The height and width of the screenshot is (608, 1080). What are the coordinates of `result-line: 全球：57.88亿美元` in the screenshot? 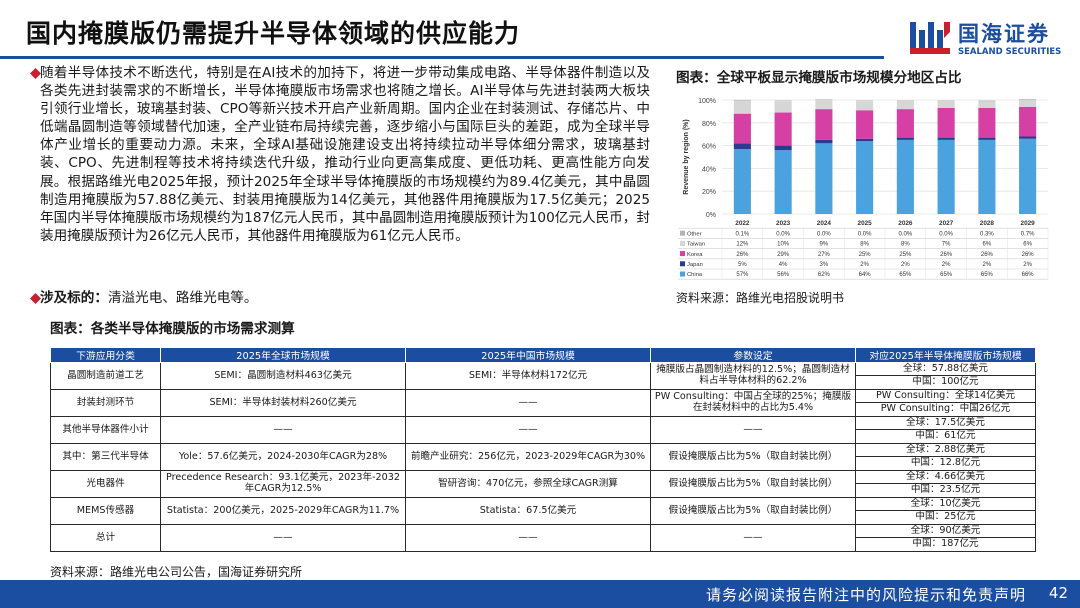 It's located at (945, 369).